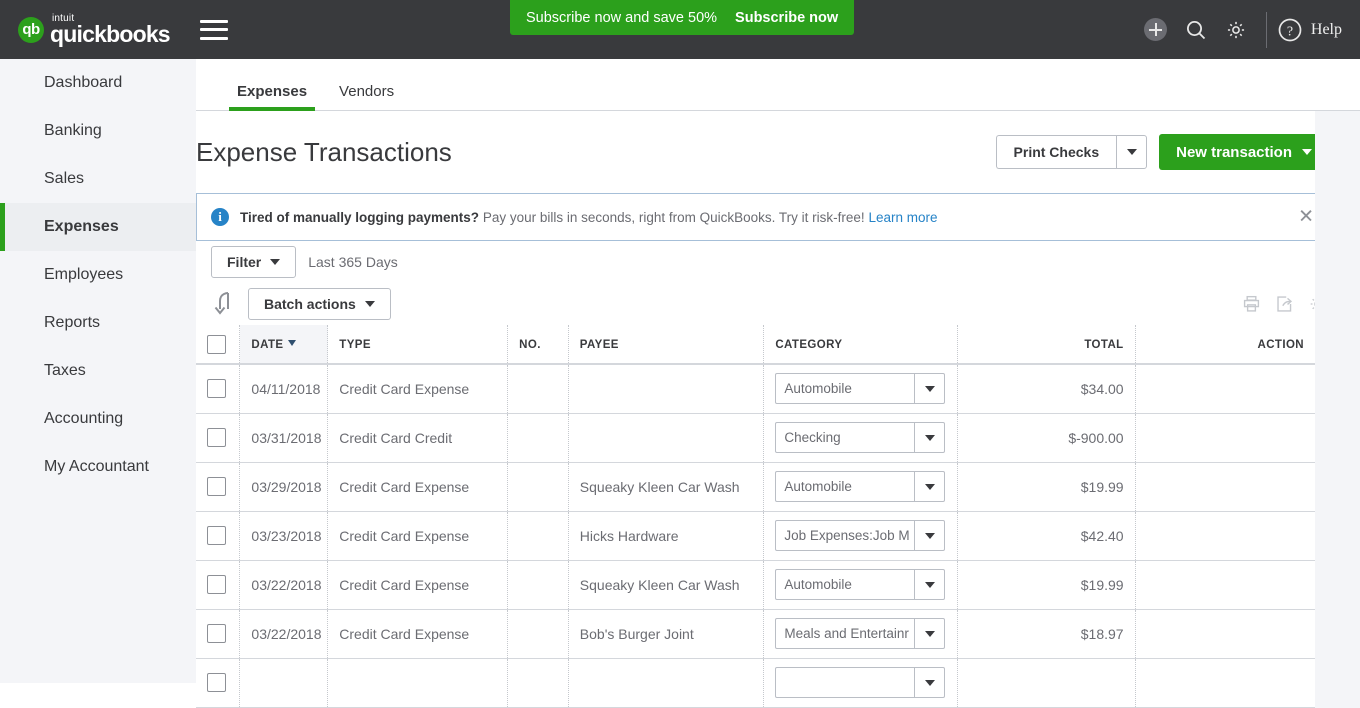 The width and height of the screenshot is (1360, 708). I want to click on quickbooks-logo: qb intuit quickbooks, so click(94, 29).